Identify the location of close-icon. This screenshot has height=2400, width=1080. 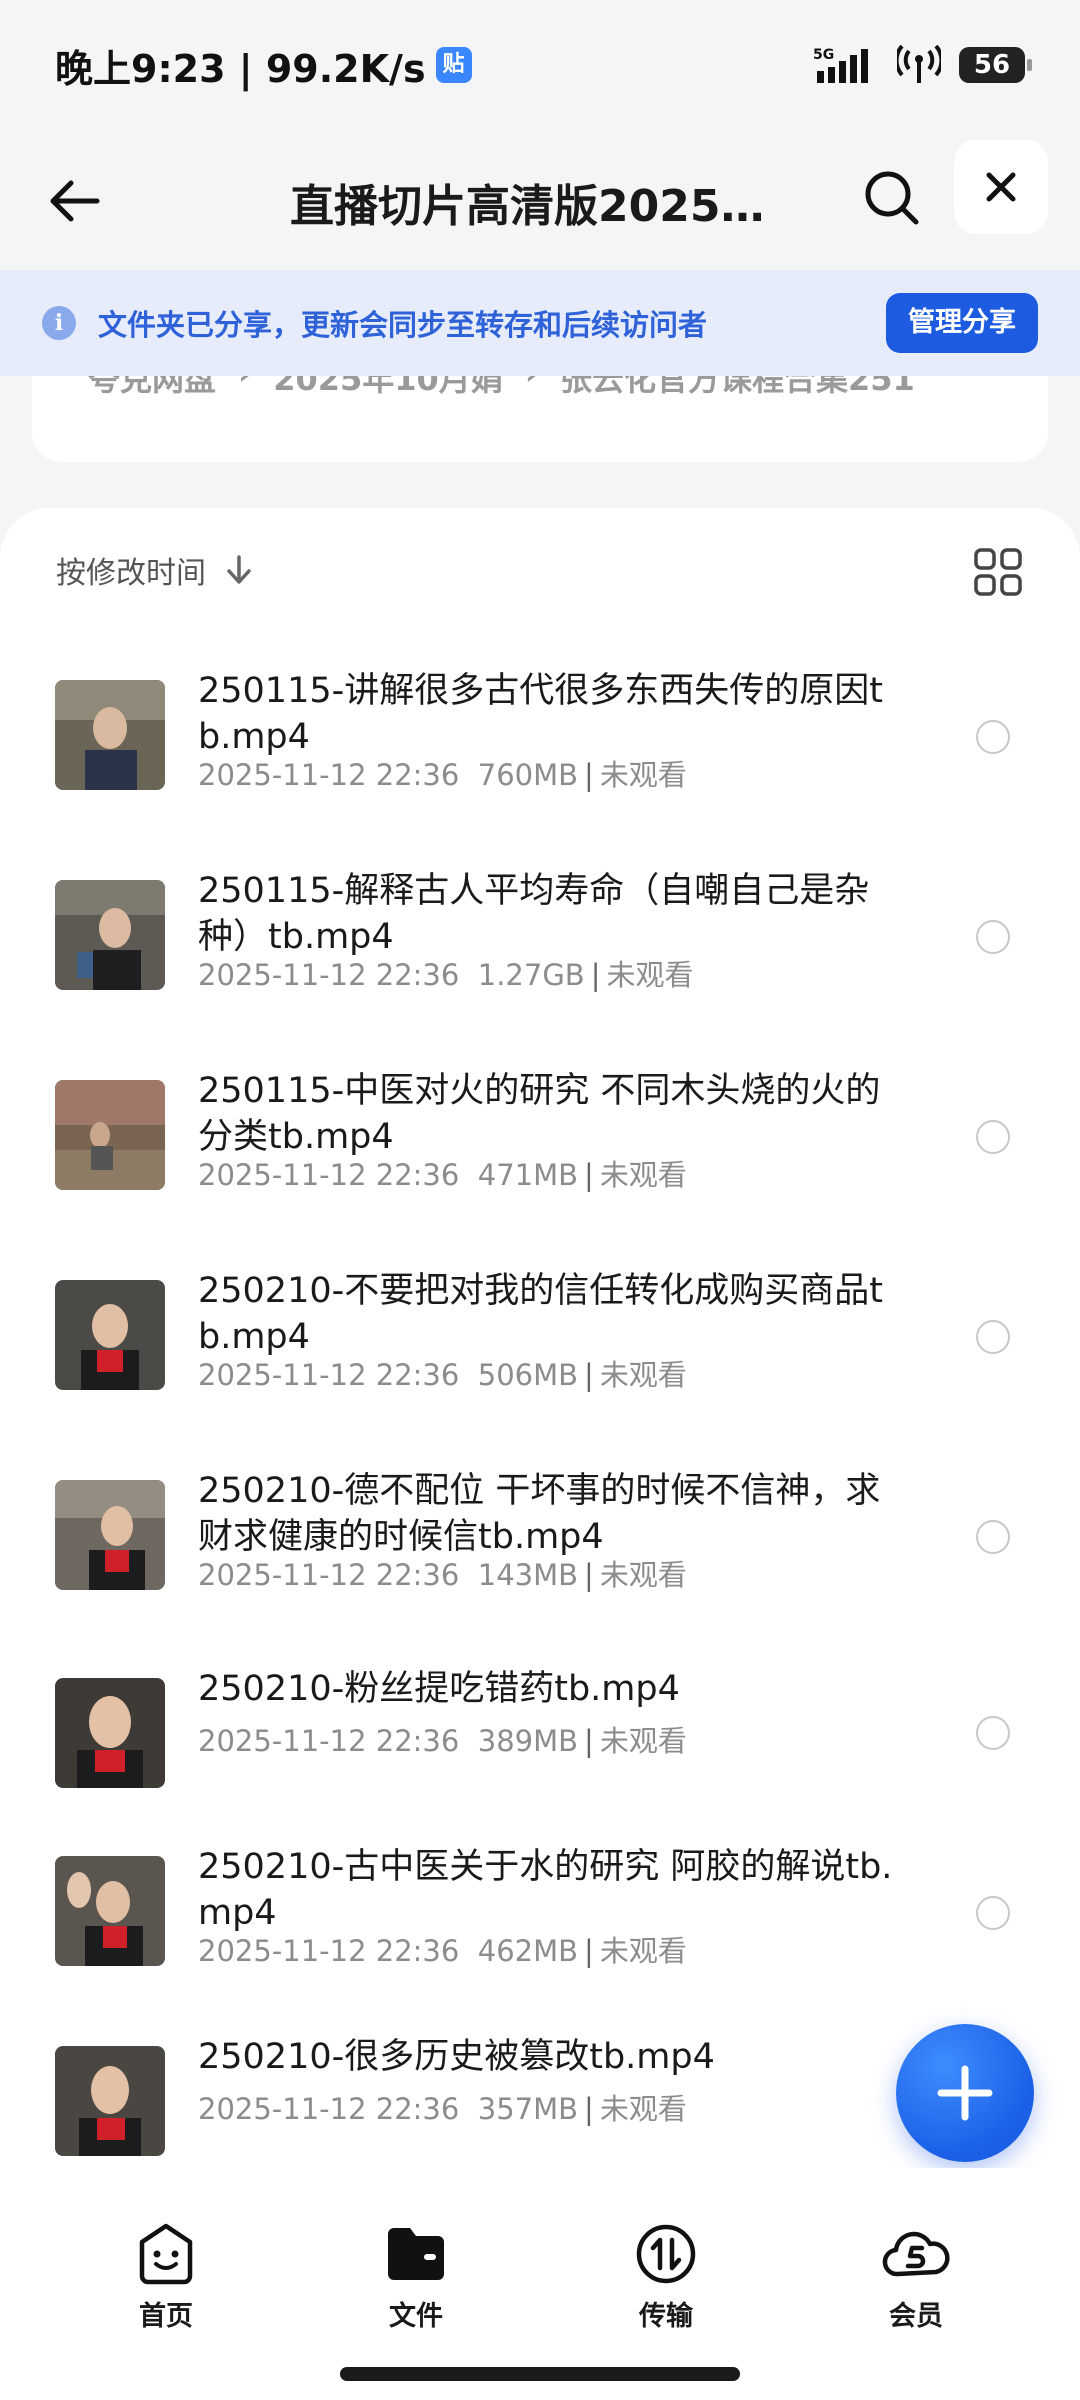
(1001, 187).